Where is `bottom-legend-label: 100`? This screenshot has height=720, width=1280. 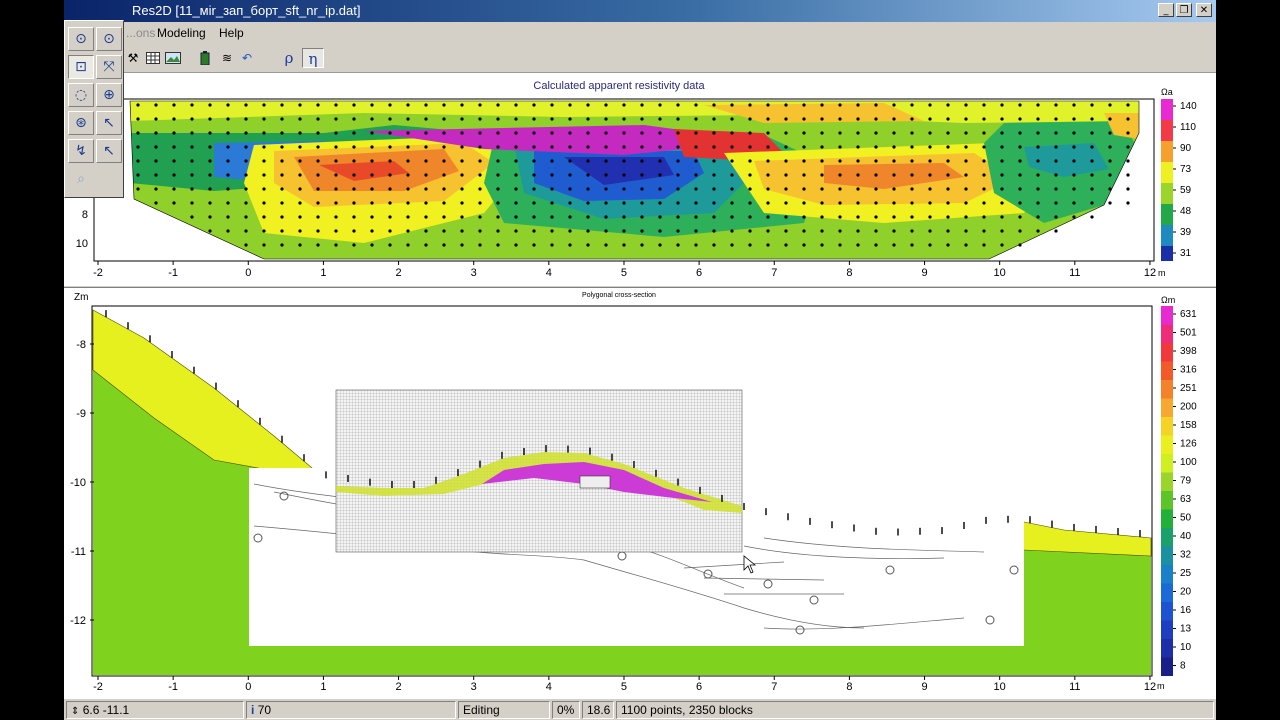
bottom-legend-label: 100 is located at coordinates (1188, 462).